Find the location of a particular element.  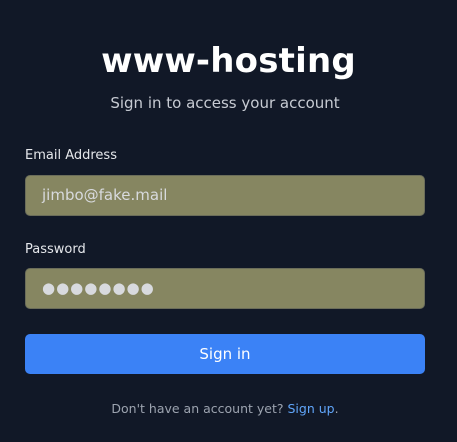

email-label: Email Address is located at coordinates (71, 155).